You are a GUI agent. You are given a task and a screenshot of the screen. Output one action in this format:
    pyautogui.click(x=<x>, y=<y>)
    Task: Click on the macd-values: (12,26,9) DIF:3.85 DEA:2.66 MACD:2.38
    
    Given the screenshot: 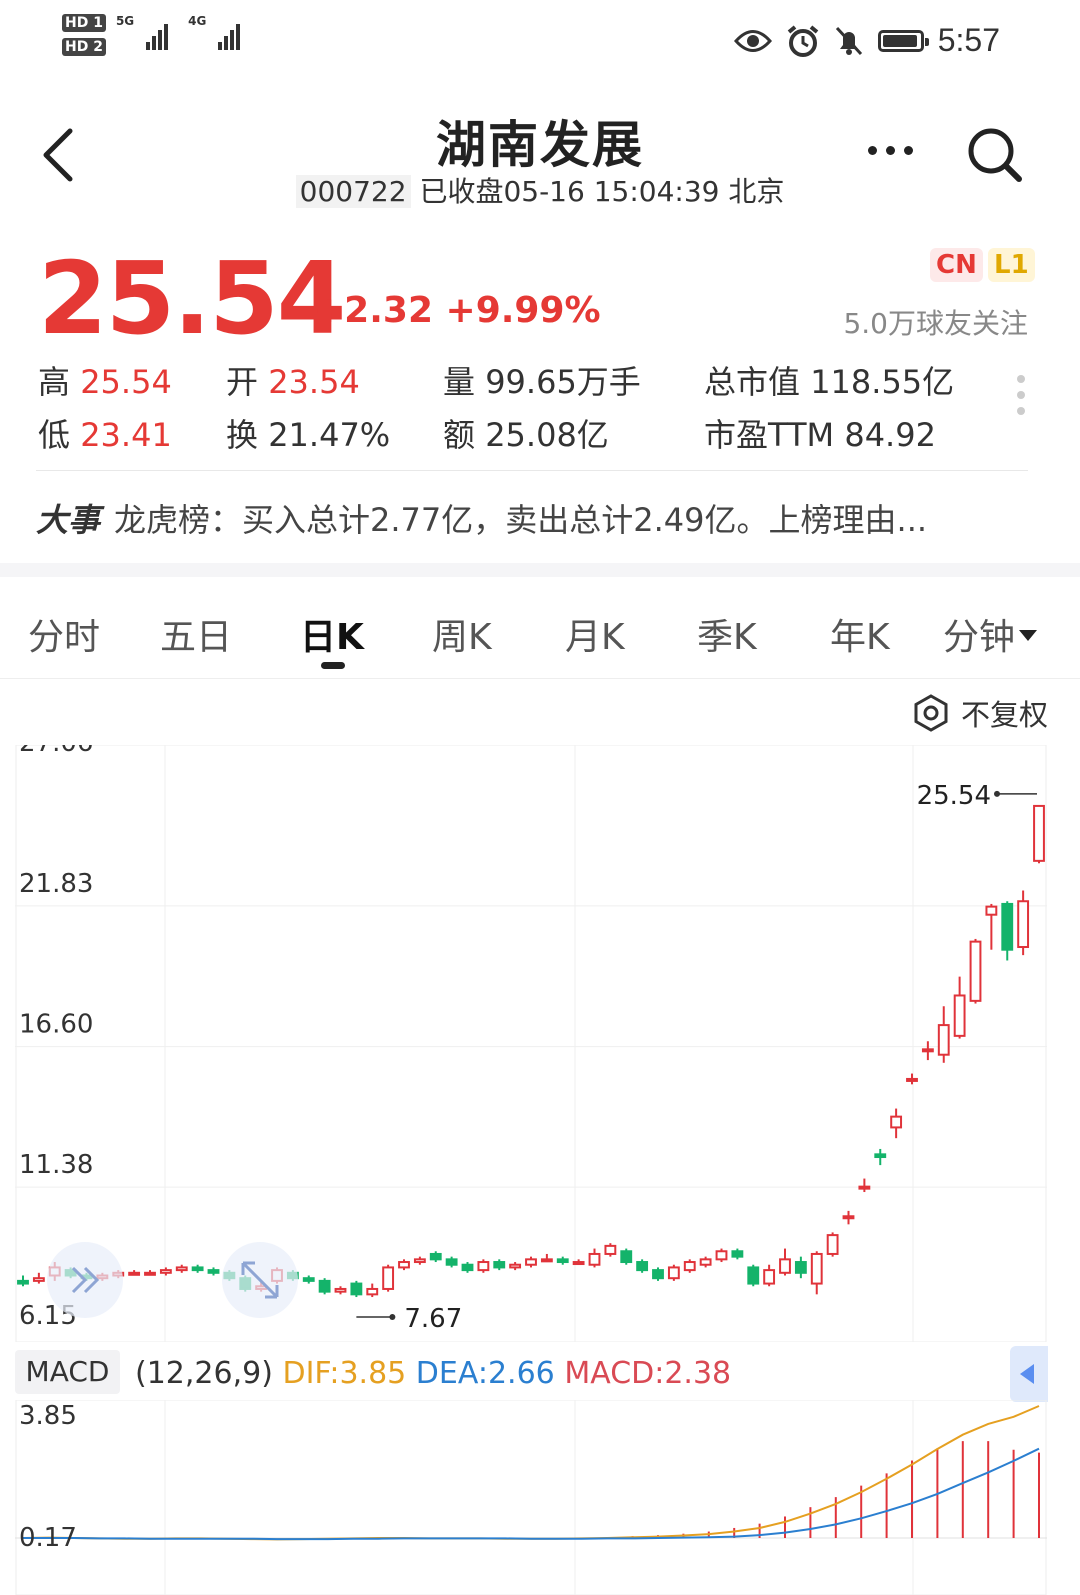 What is the action you would take?
    pyautogui.click(x=433, y=1373)
    